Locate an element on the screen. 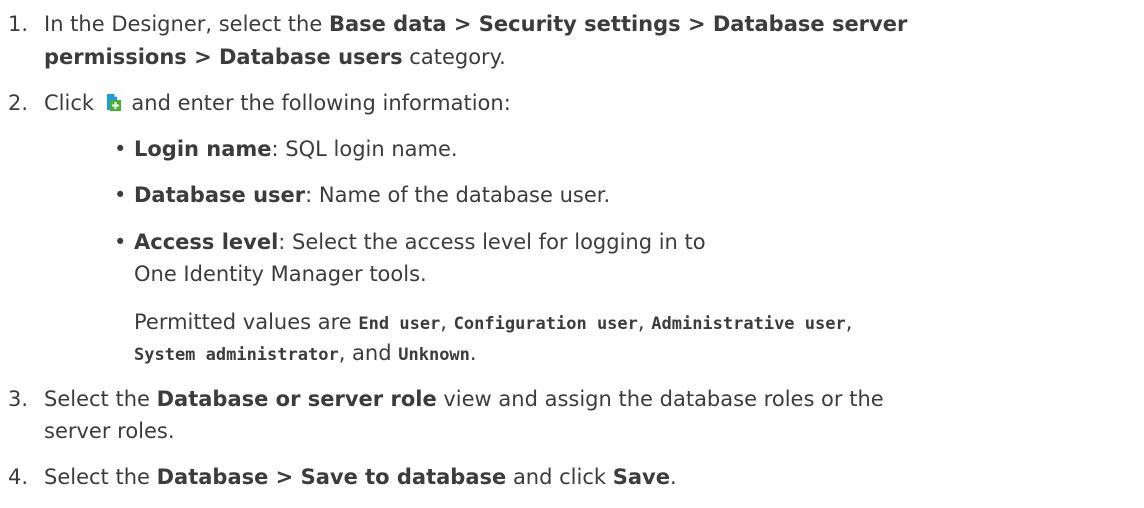 Image resolution: width=1144 pixels, height=508 pixels. step-1-text-end: category. is located at coordinates (454, 57).